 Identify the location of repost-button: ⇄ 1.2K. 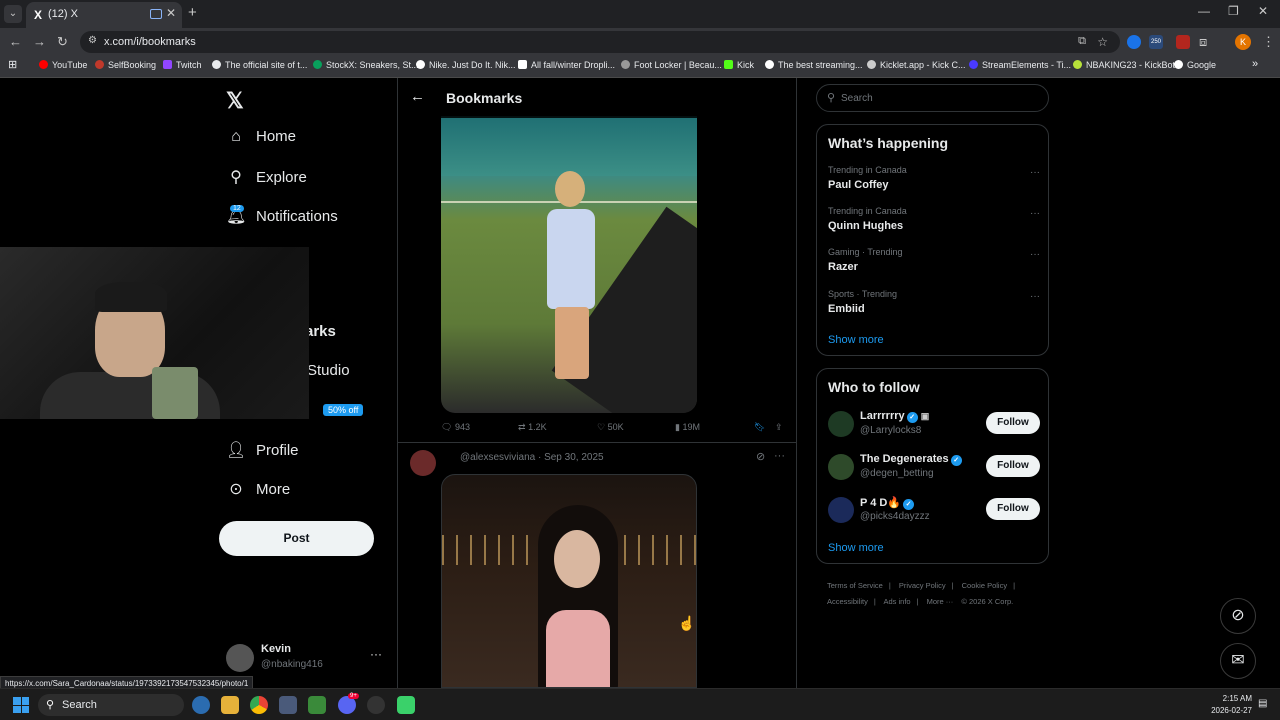
(532, 427).